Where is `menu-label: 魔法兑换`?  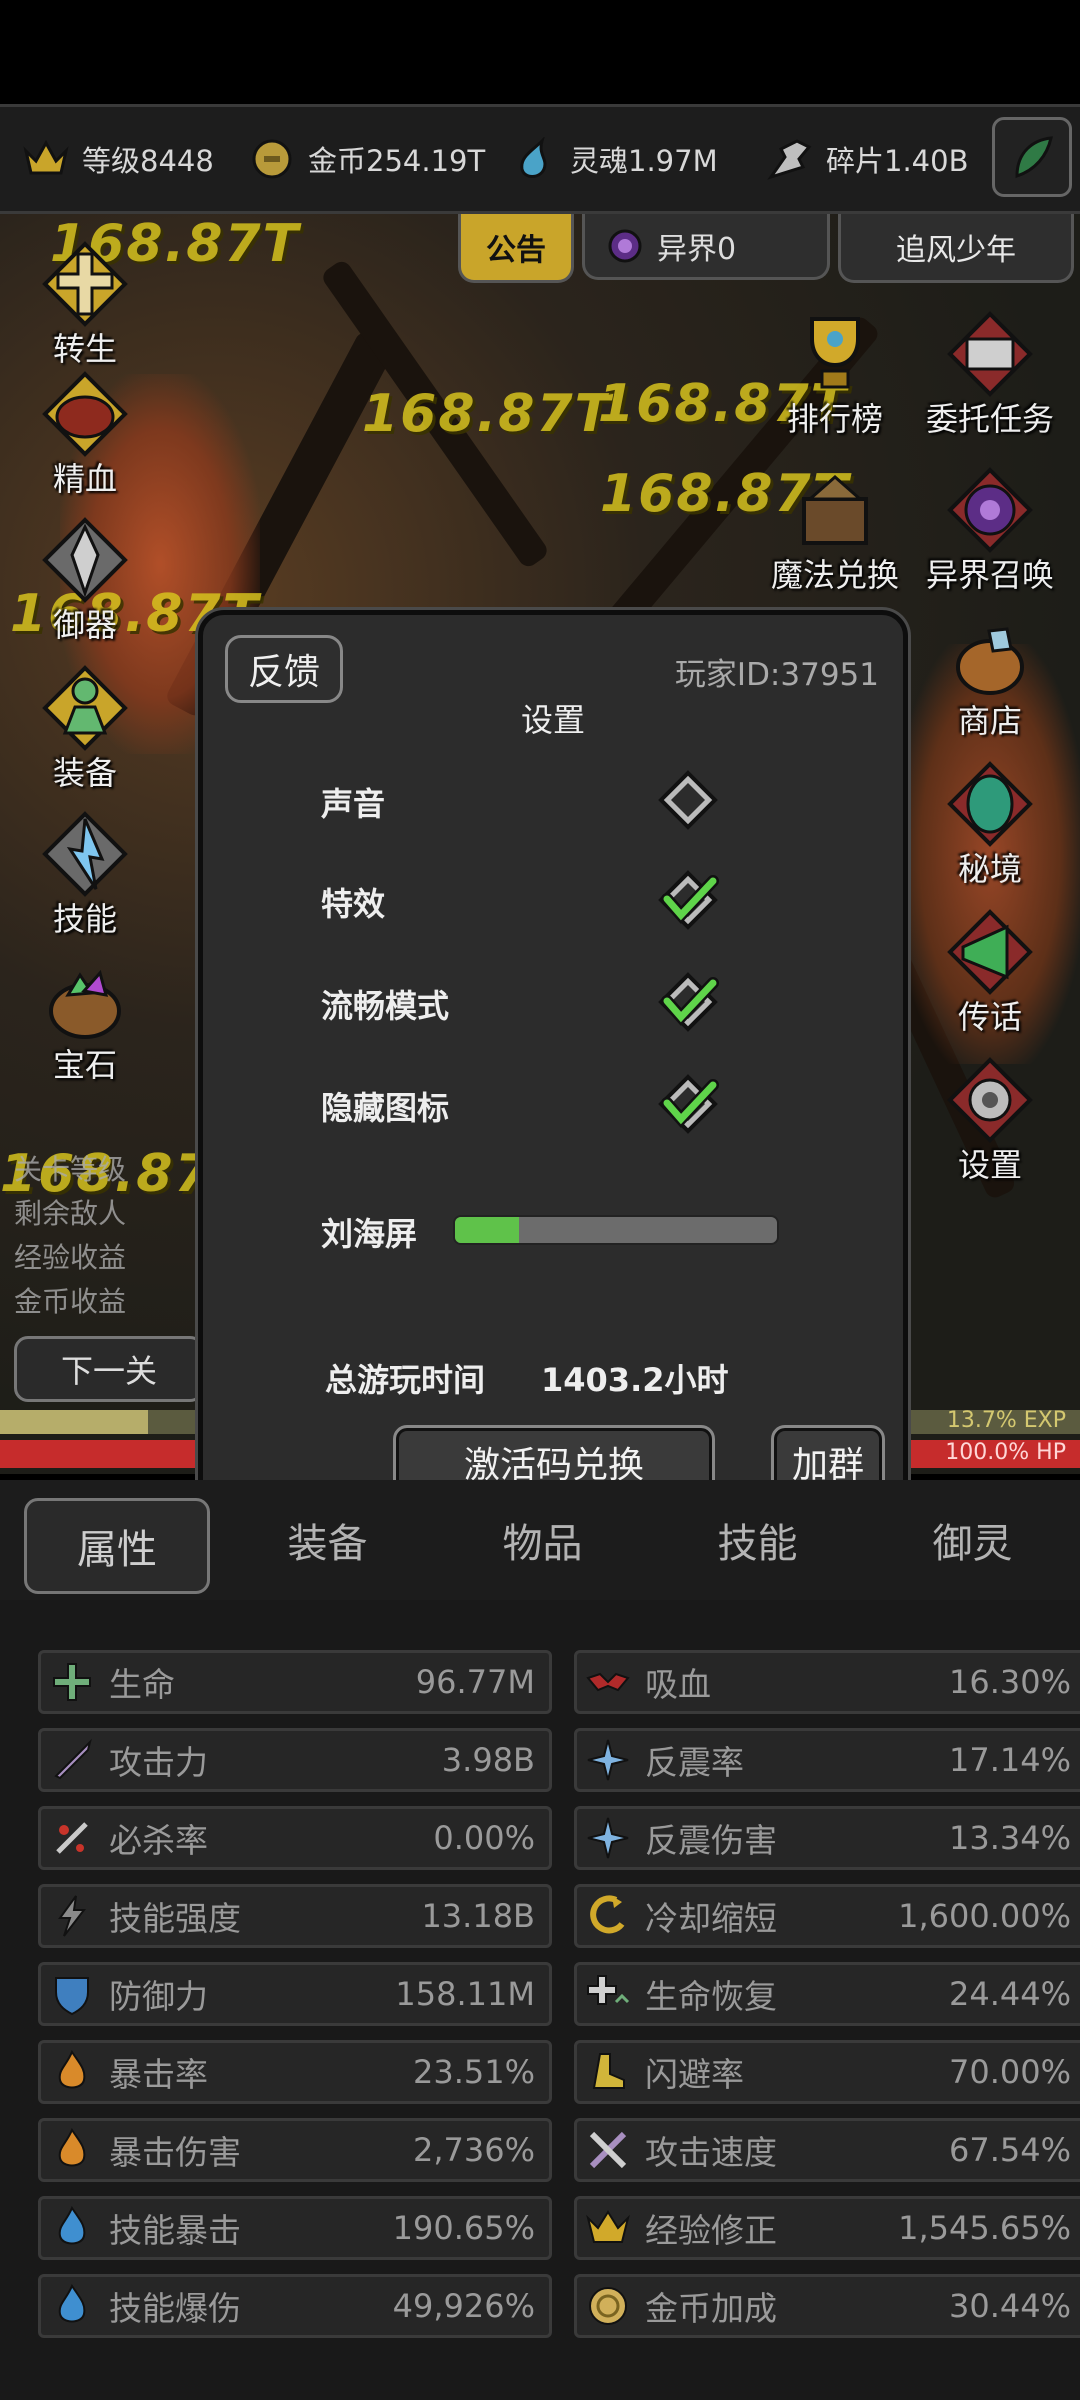
menu-label: 魔法兑换 is located at coordinates (834, 575).